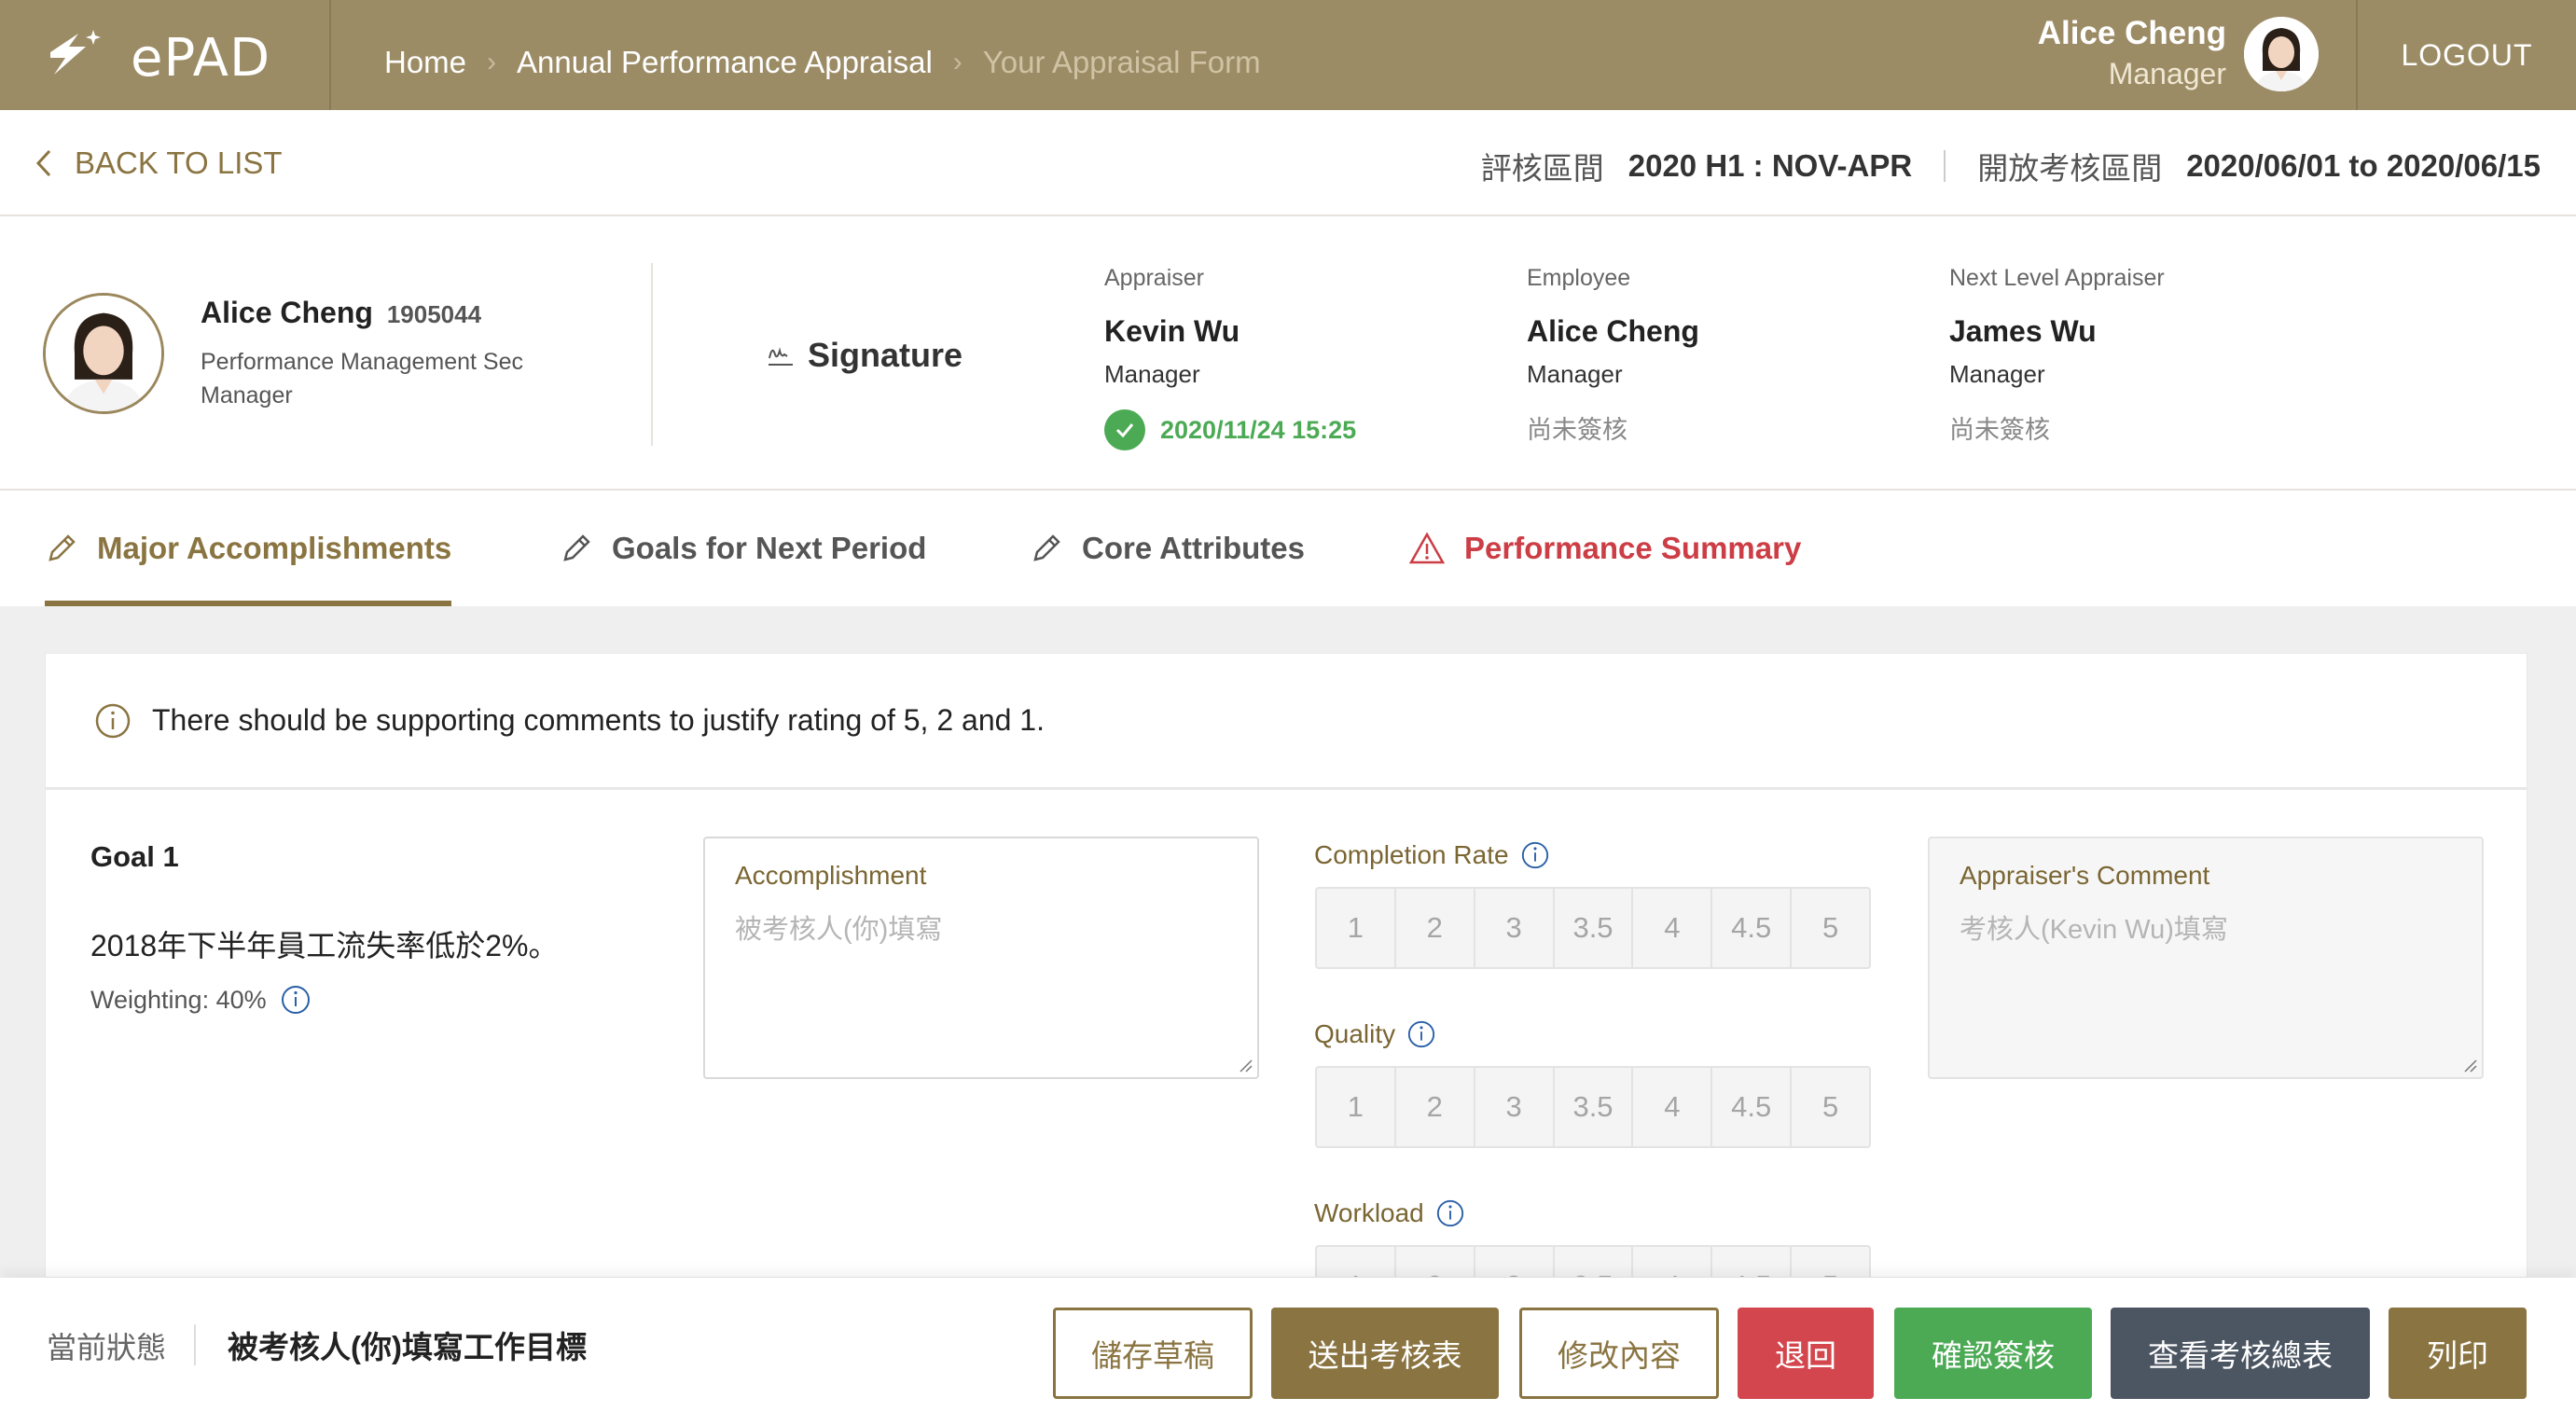  Describe the element at coordinates (2057, 278) in the screenshot. I see `signer-label: Next Level Appraiser` at that location.